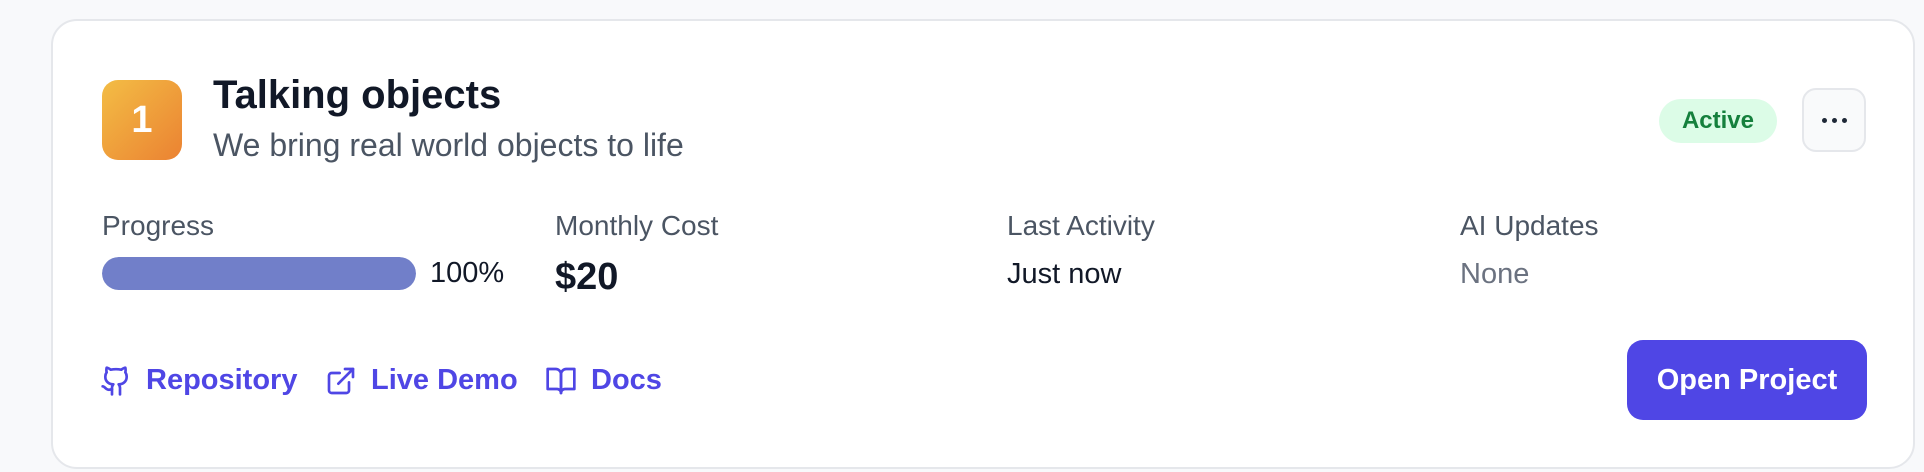  Describe the element at coordinates (1718, 121) in the screenshot. I see `status-badge: Active` at that location.